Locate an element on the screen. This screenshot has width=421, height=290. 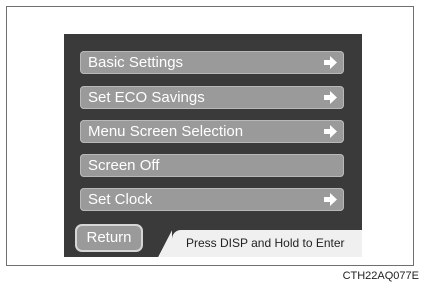
set-eco-savings-button: Set ECO Savings is located at coordinates (212, 97).